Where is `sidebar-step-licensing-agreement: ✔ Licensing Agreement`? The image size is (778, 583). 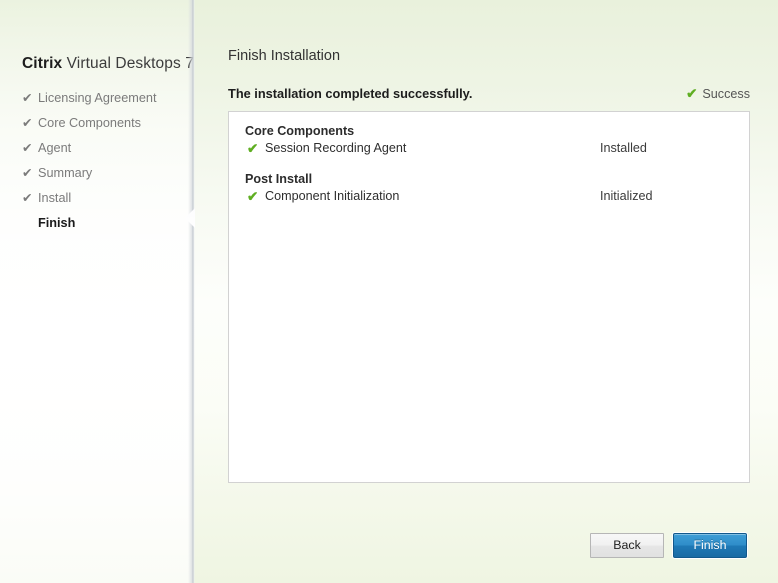 sidebar-step-licensing-agreement: ✔ Licensing Agreement is located at coordinates (104, 98).